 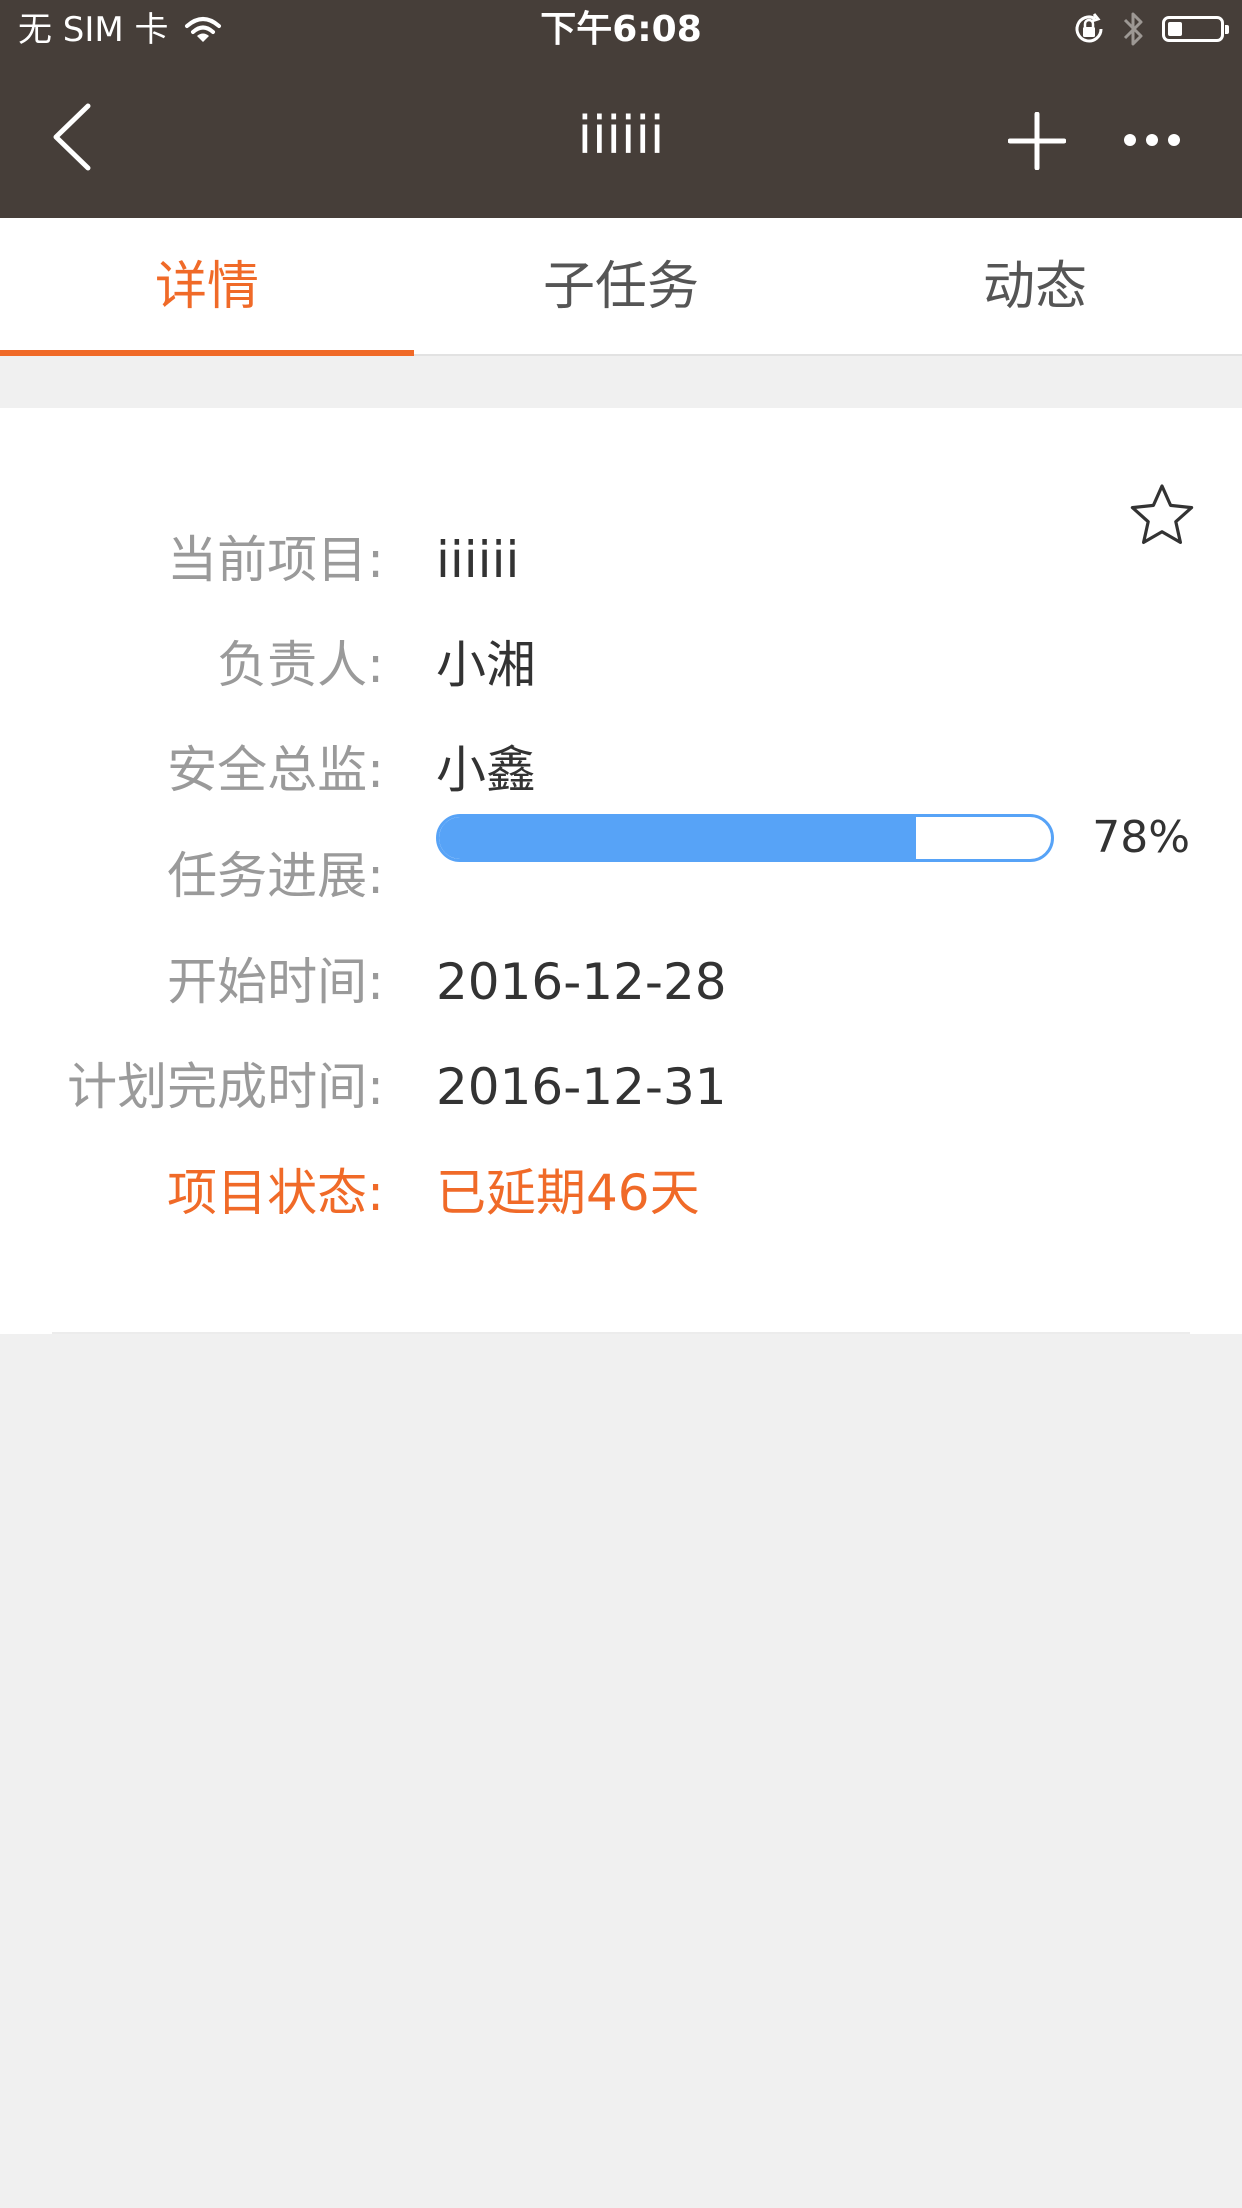 What do you see at coordinates (1195, 29) in the screenshot?
I see `battery-icon` at bounding box center [1195, 29].